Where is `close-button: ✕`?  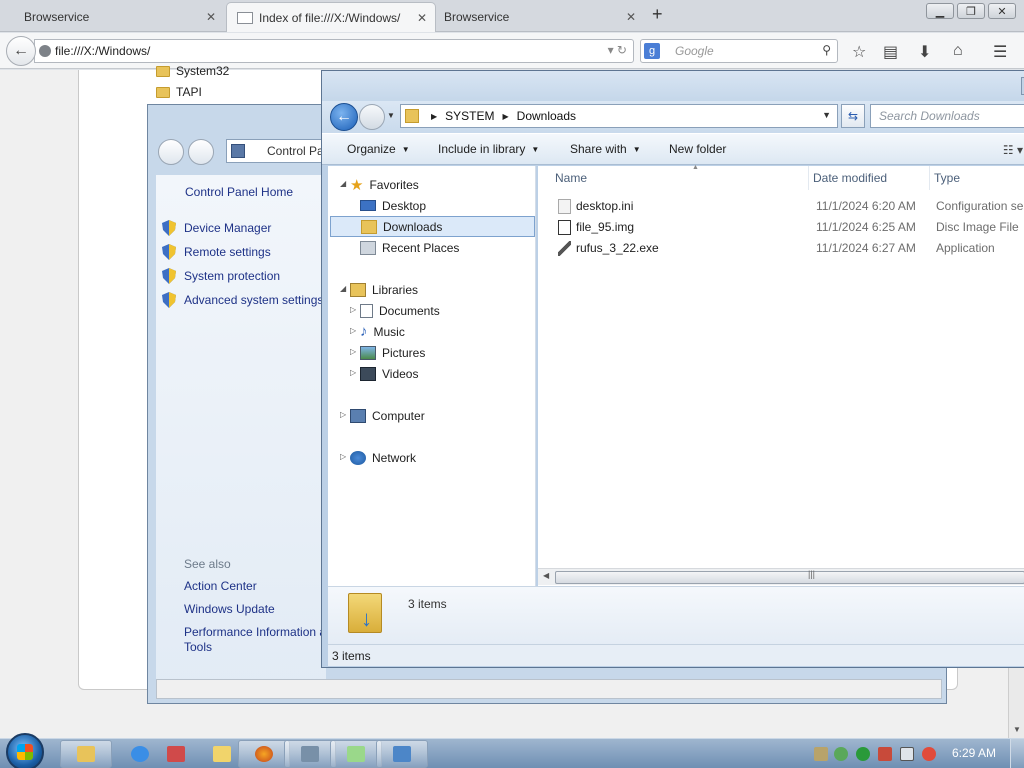 close-button: ✕ is located at coordinates (1002, 11).